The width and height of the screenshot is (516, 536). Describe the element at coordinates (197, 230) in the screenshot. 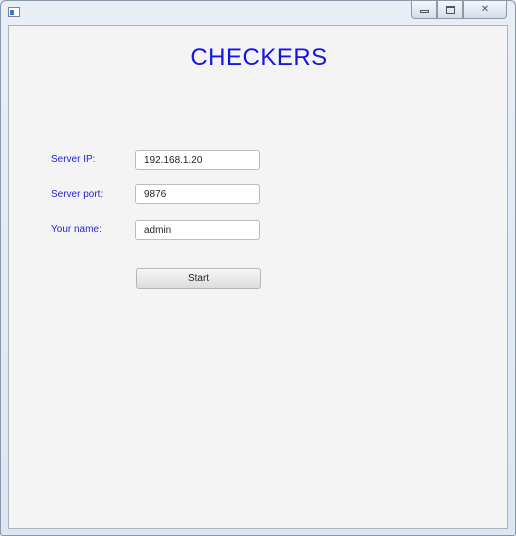

I see `player-name-input` at that location.